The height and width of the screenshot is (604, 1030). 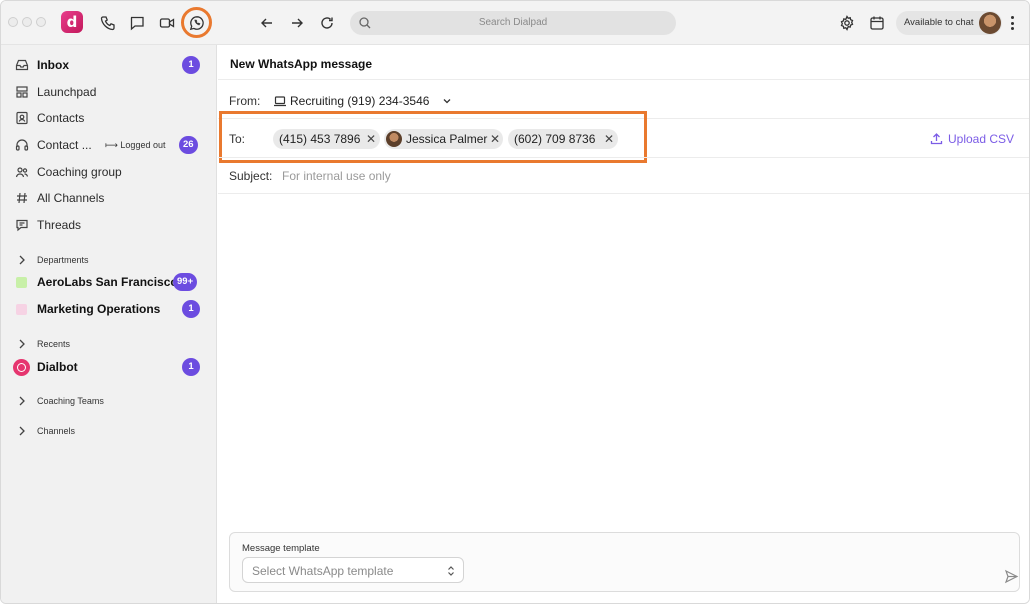 What do you see at coordinates (936, 138) in the screenshot?
I see `upload-icon` at bounding box center [936, 138].